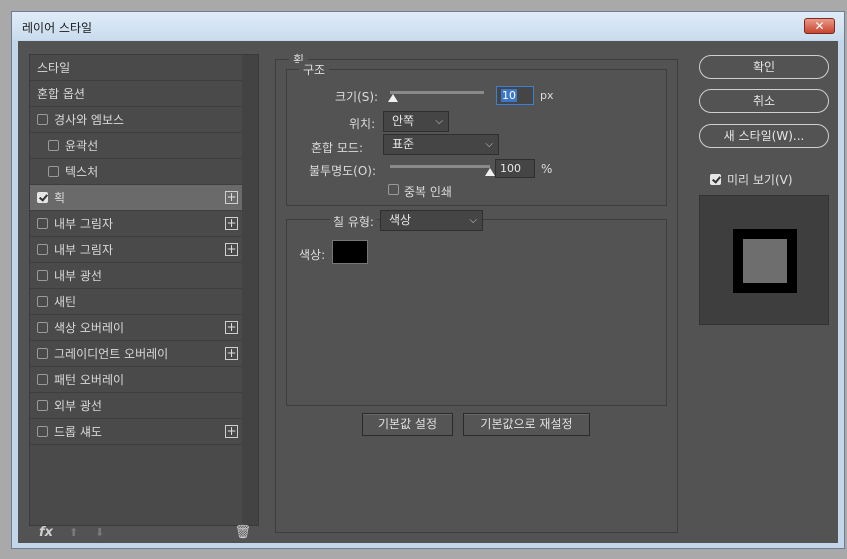 The width and height of the screenshot is (847, 559). Describe the element at coordinates (362, 124) in the screenshot. I see `position-label: 위치:` at that location.